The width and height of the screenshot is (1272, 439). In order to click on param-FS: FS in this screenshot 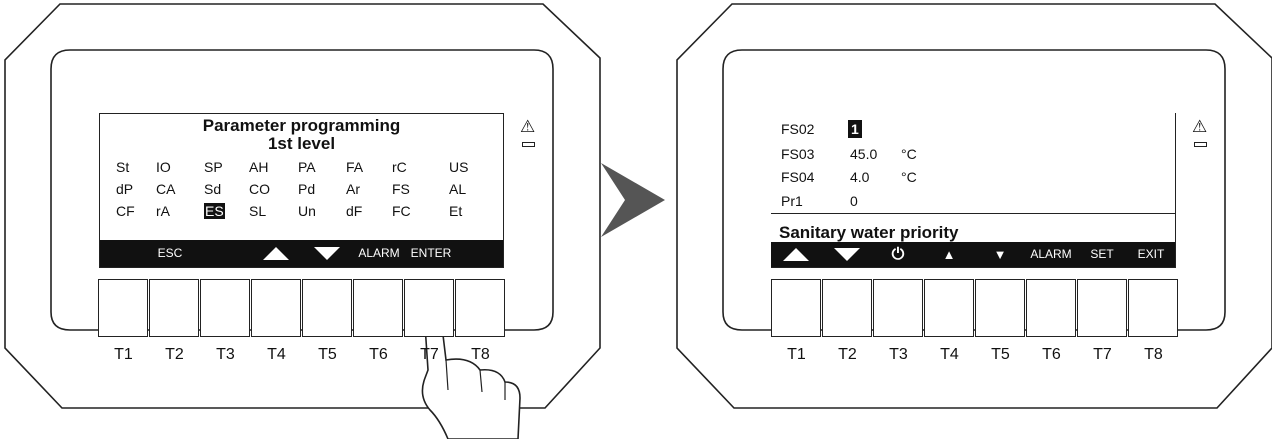, I will do `click(412, 189)`.